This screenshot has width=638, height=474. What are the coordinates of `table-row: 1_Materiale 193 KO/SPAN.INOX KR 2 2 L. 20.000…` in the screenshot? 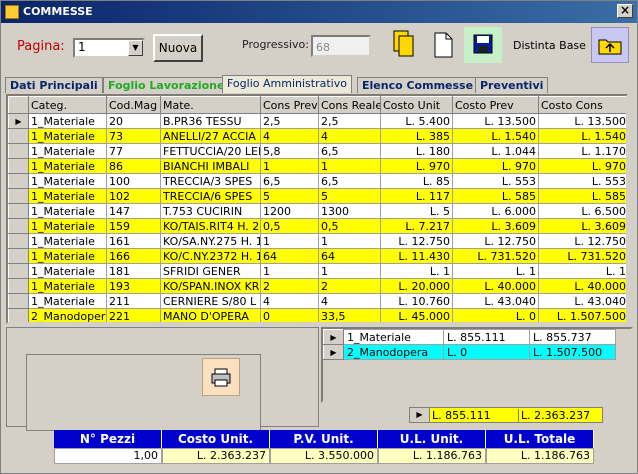 It's located at (317, 286).